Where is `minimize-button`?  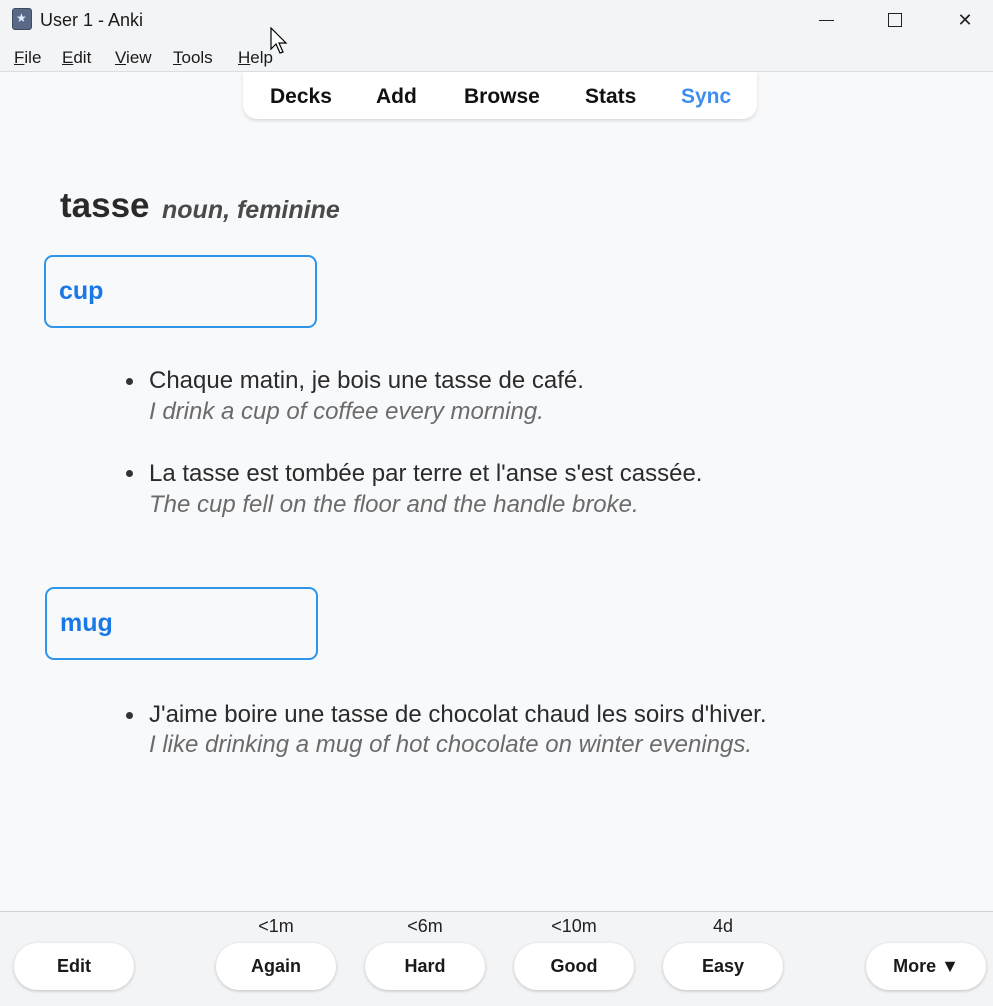
minimize-button is located at coordinates (826, 20).